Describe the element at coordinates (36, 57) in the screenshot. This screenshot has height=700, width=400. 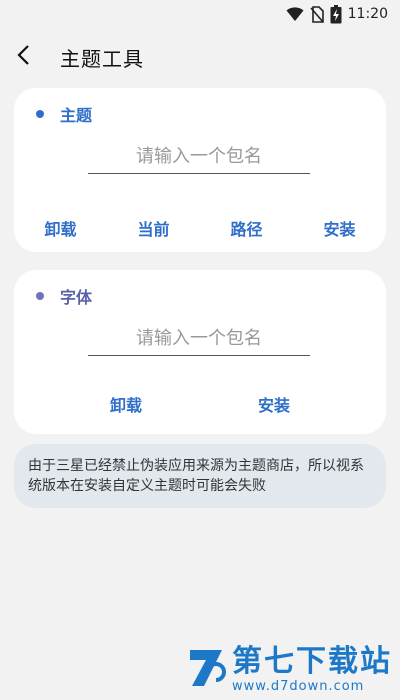
I see `back-button` at that location.